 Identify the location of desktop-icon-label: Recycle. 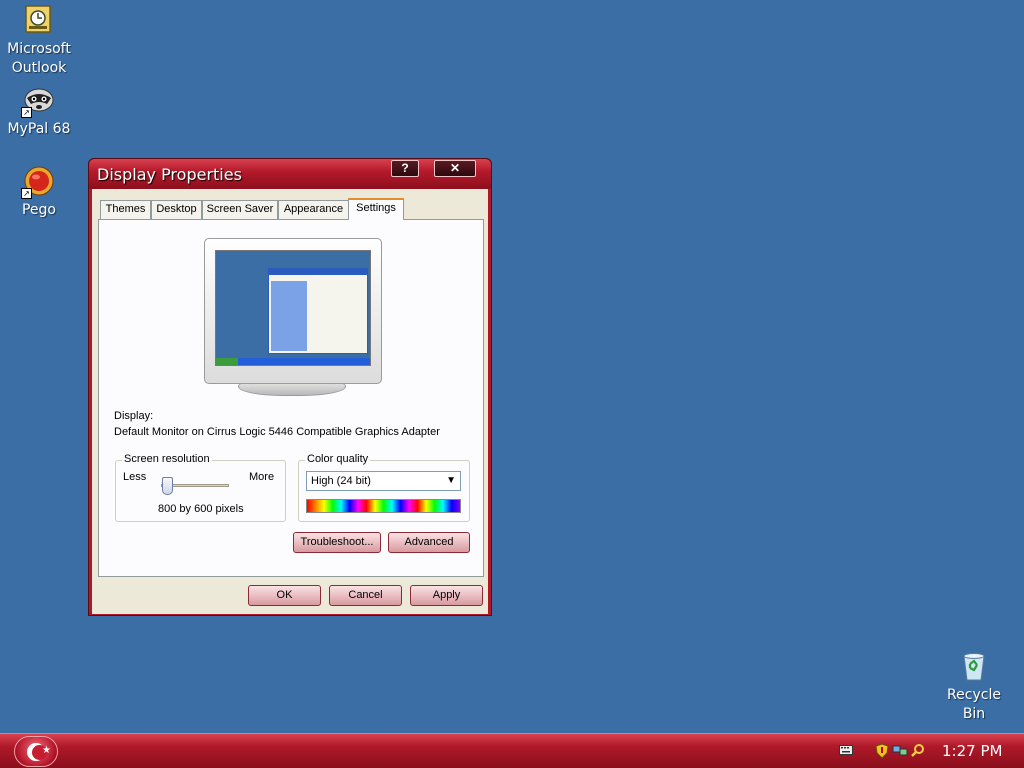
(974, 695).